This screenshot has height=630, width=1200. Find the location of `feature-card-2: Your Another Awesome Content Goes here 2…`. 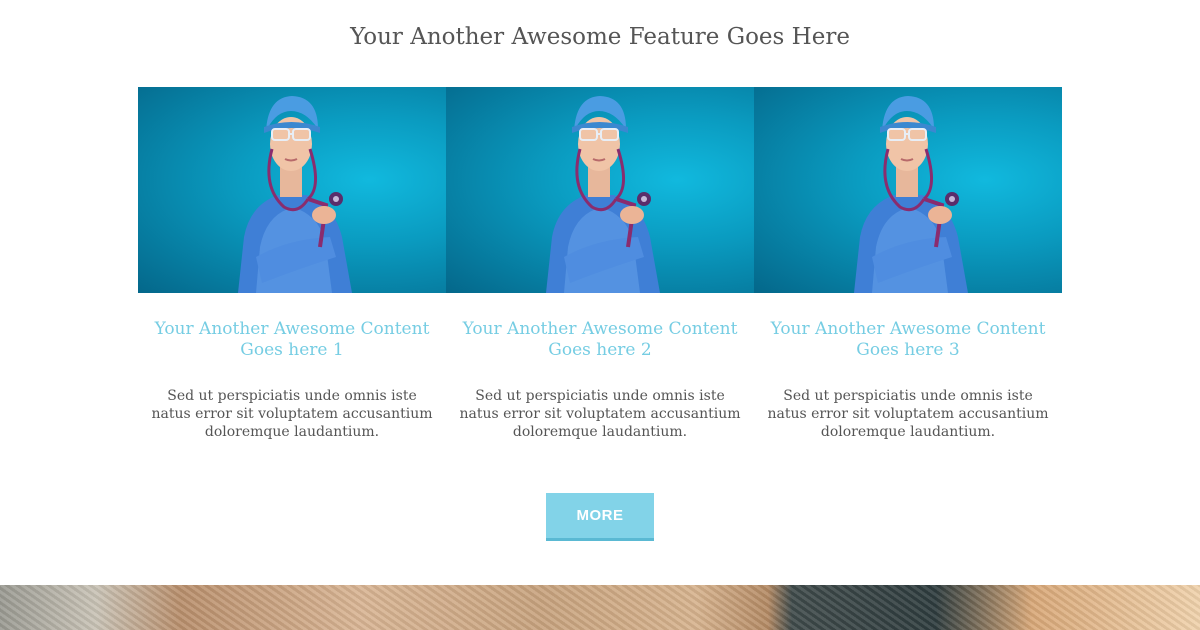

feature-card-2: Your Another Awesome Content Goes here 2… is located at coordinates (600, 264).